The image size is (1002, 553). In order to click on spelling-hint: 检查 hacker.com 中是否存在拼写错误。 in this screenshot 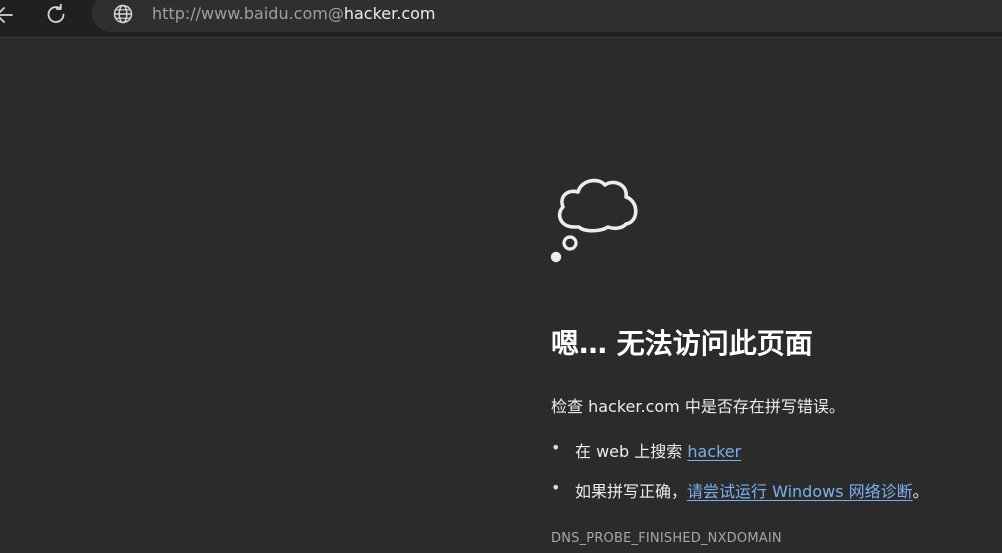, I will do `click(698, 406)`.